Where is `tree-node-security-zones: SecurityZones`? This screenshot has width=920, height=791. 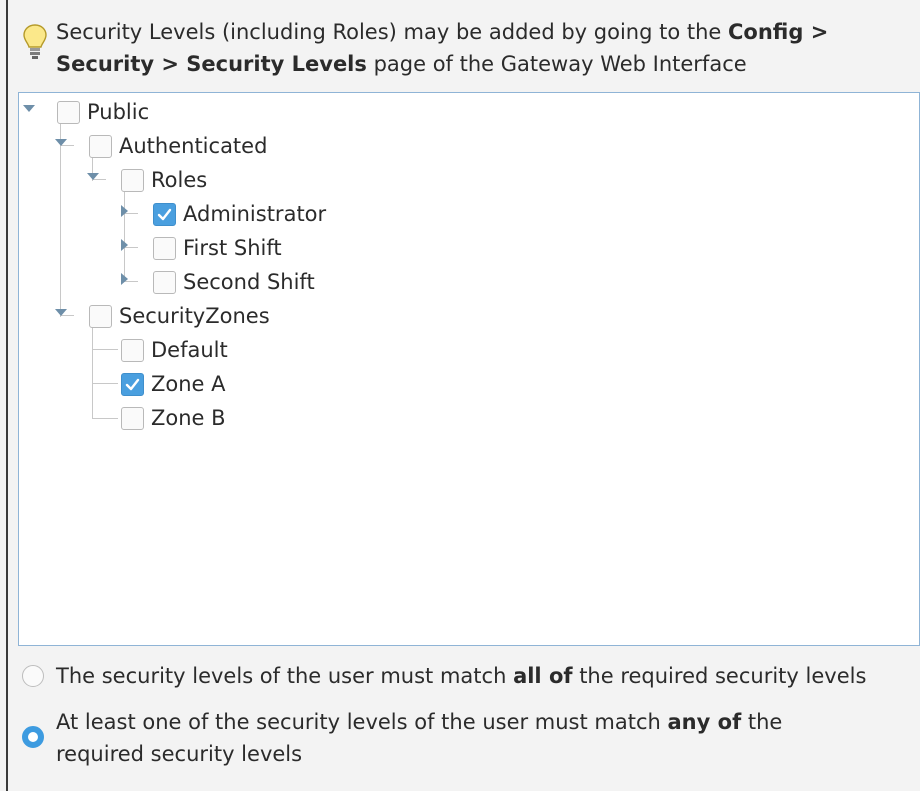
tree-node-security-zones: SecurityZones is located at coordinates (179, 316).